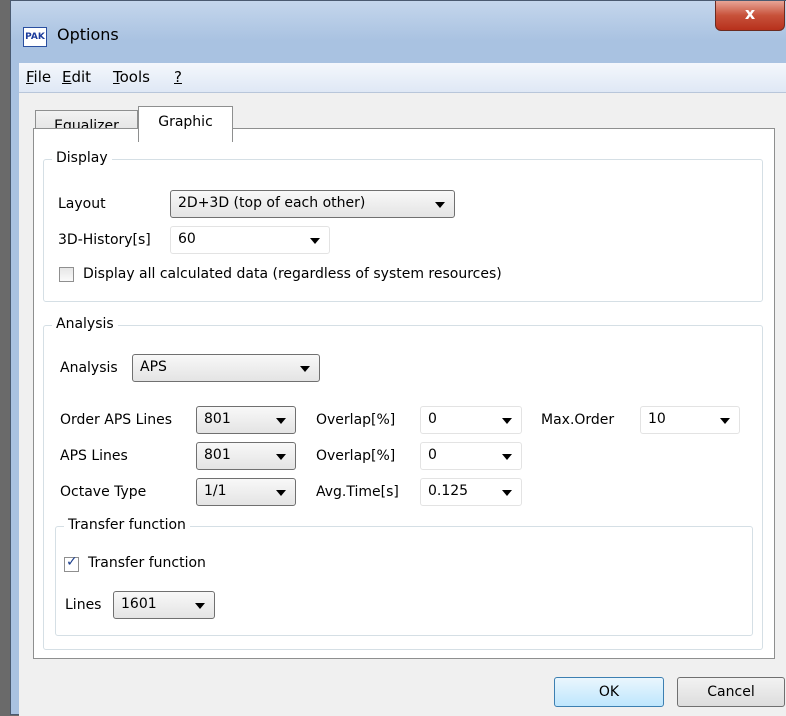  Describe the element at coordinates (164, 605) in the screenshot. I see `lines-dropdown: 1601` at that location.